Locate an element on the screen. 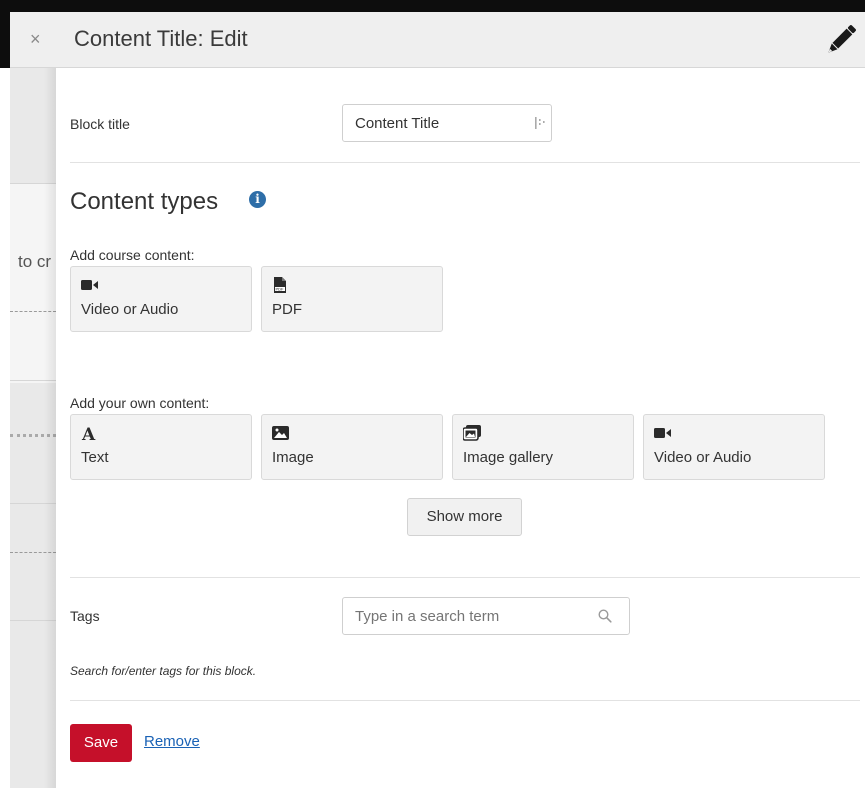 The width and height of the screenshot is (865, 788). own-image-tile: Image is located at coordinates (352, 447).